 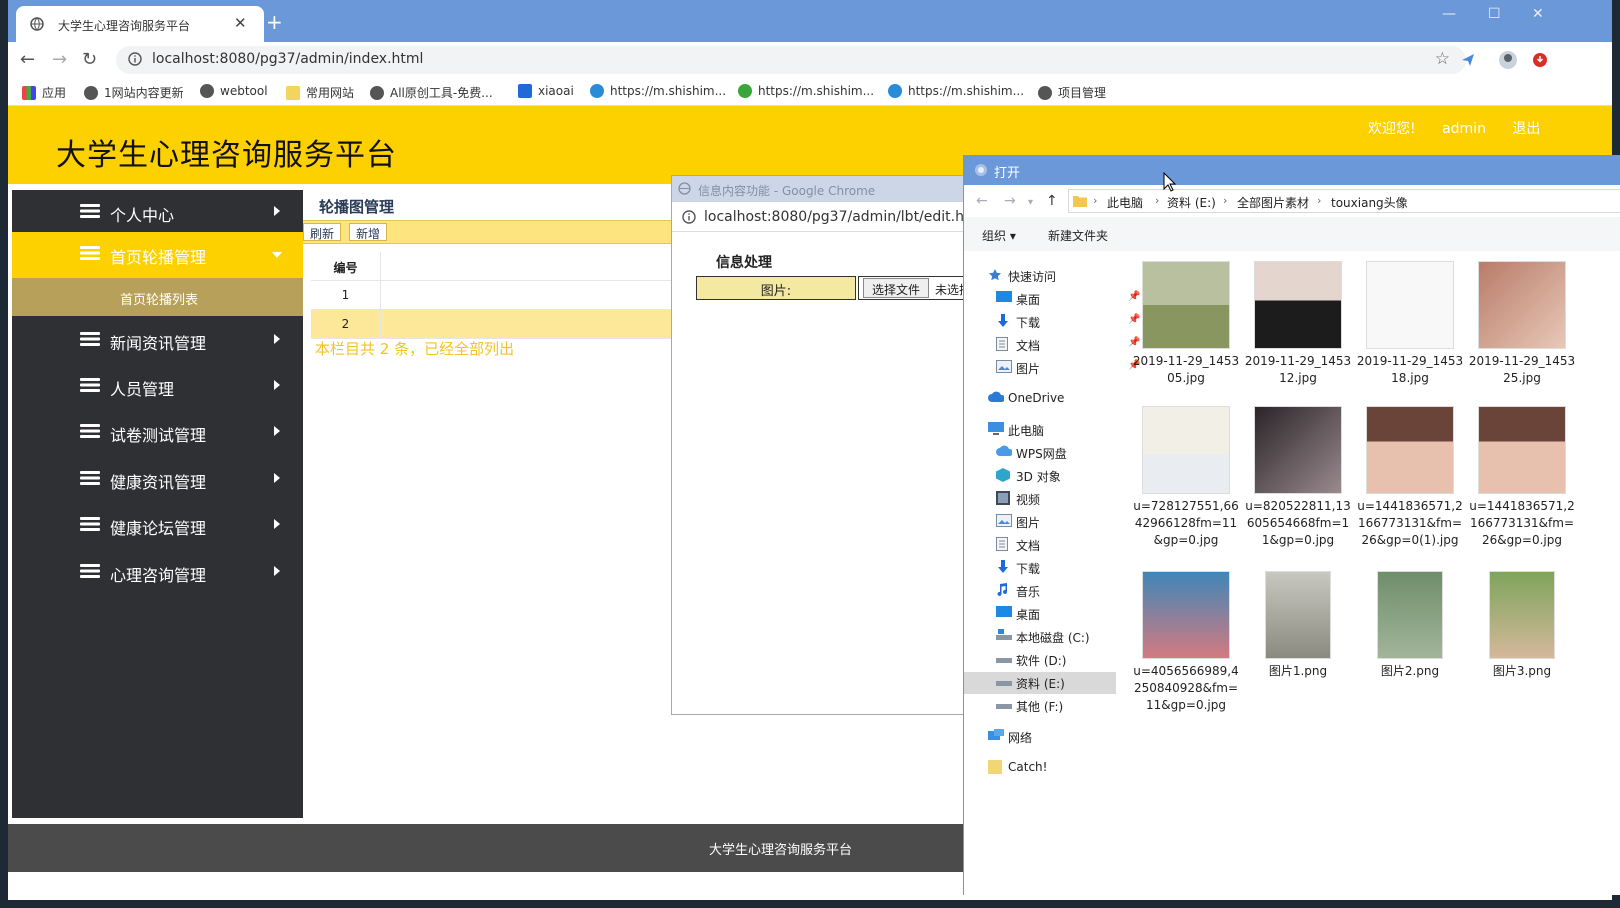 What do you see at coordinates (1494, 14) in the screenshot?
I see `maximize-icon: ☐` at bounding box center [1494, 14].